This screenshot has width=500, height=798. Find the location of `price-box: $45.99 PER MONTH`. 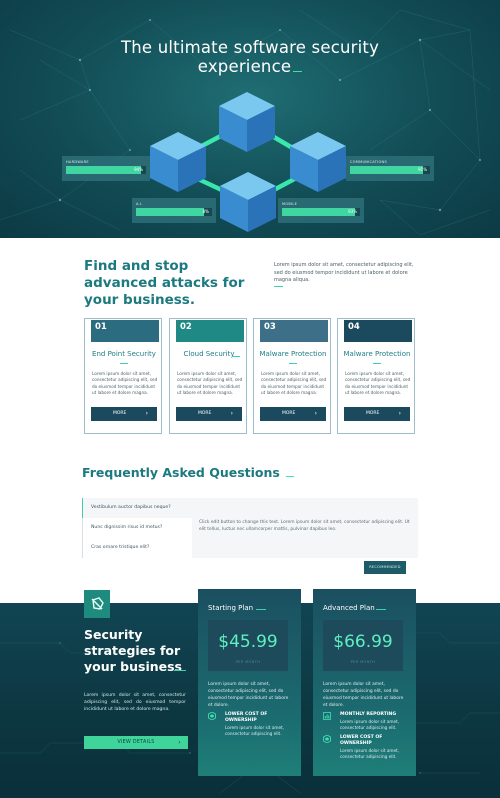

price-box: $45.99 PER MONTH is located at coordinates (248, 645).